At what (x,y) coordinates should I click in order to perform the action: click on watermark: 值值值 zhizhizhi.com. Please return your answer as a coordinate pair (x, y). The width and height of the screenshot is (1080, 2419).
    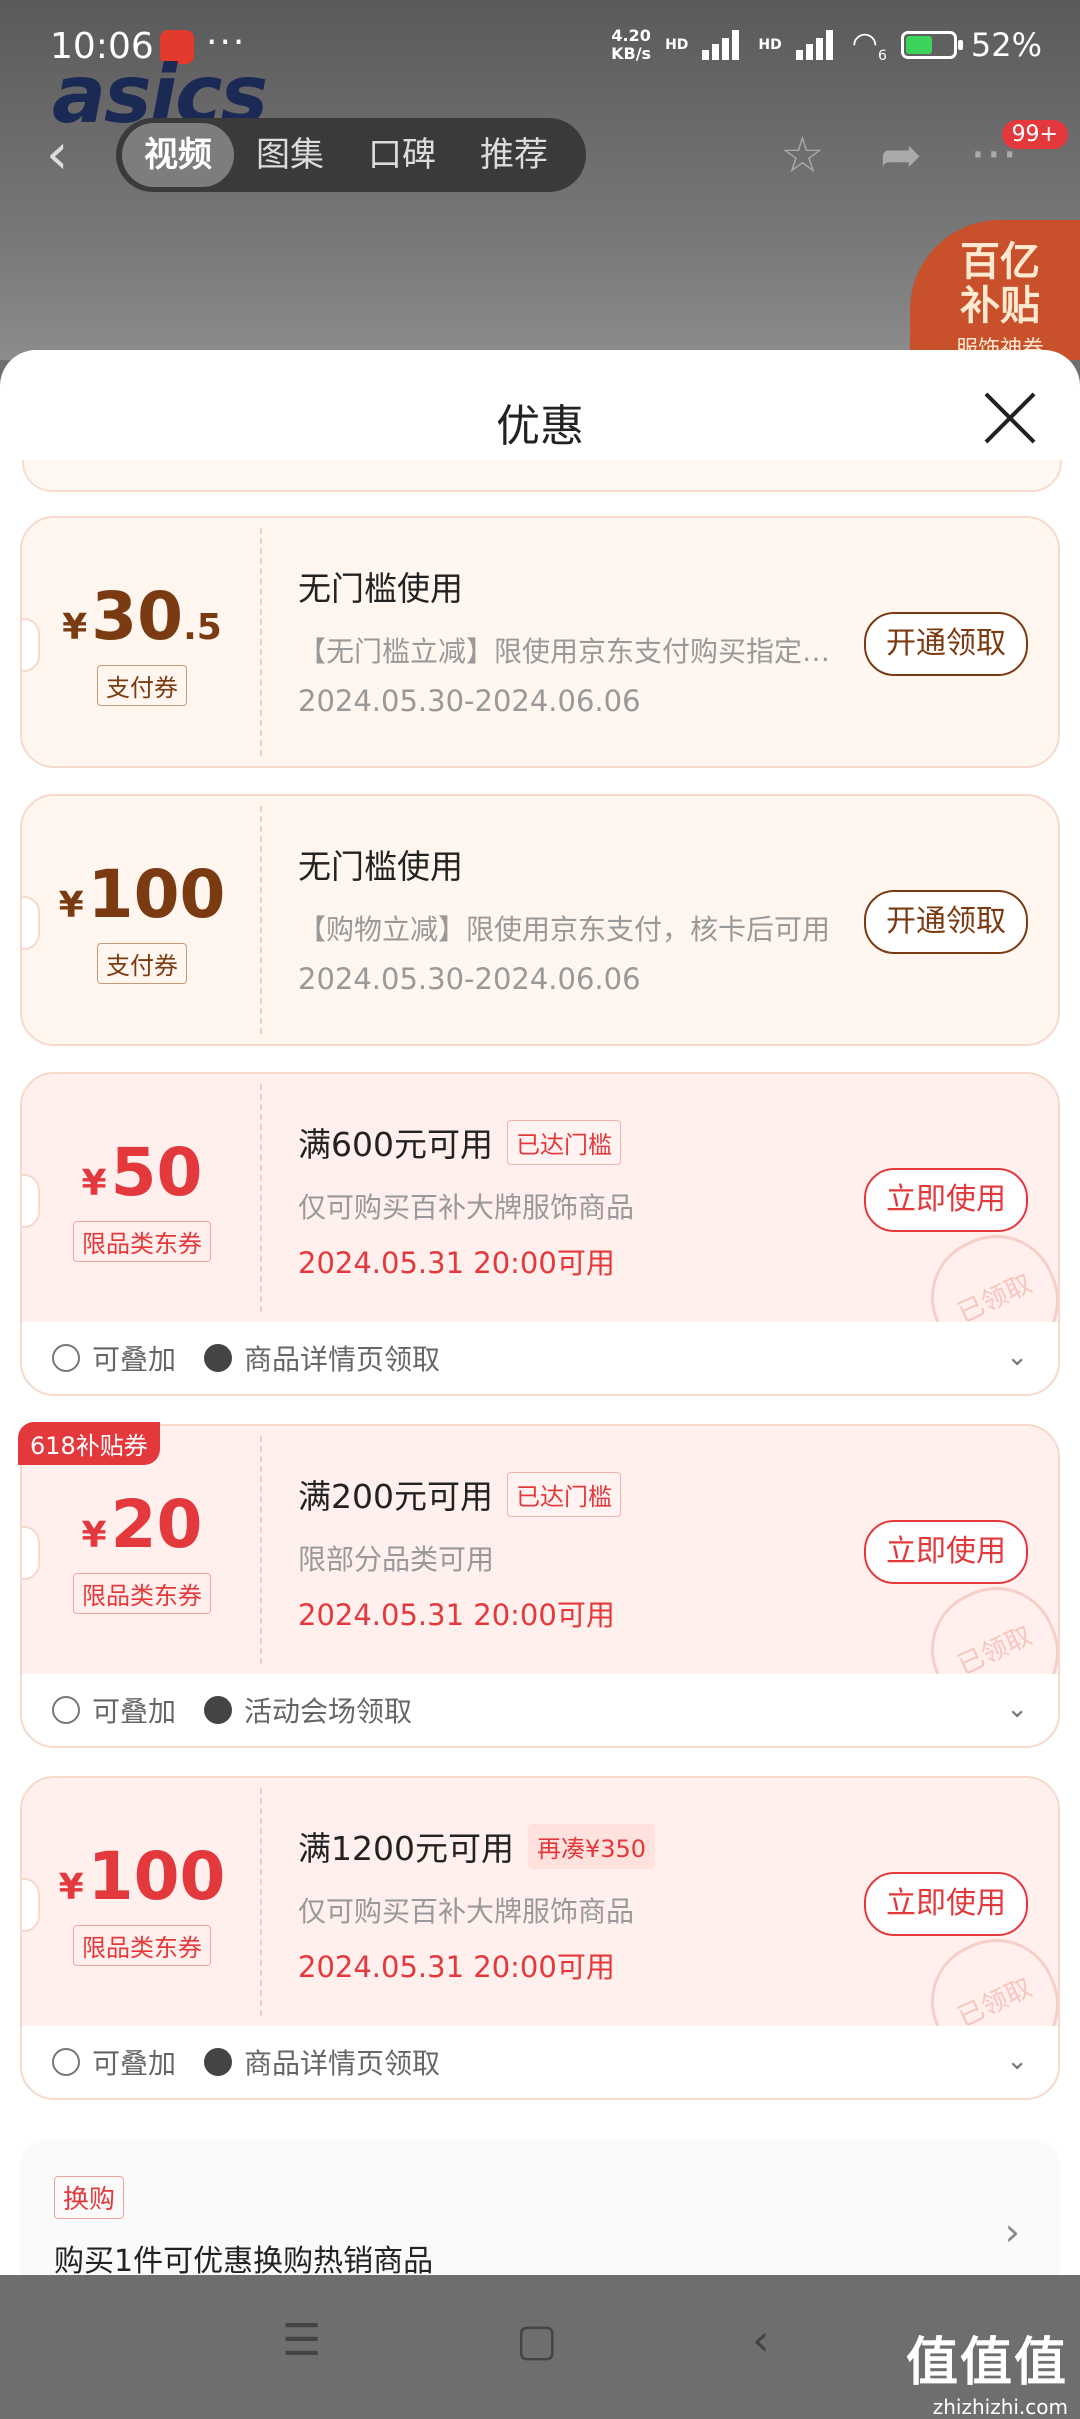
    Looking at the image, I should click on (986, 2376).